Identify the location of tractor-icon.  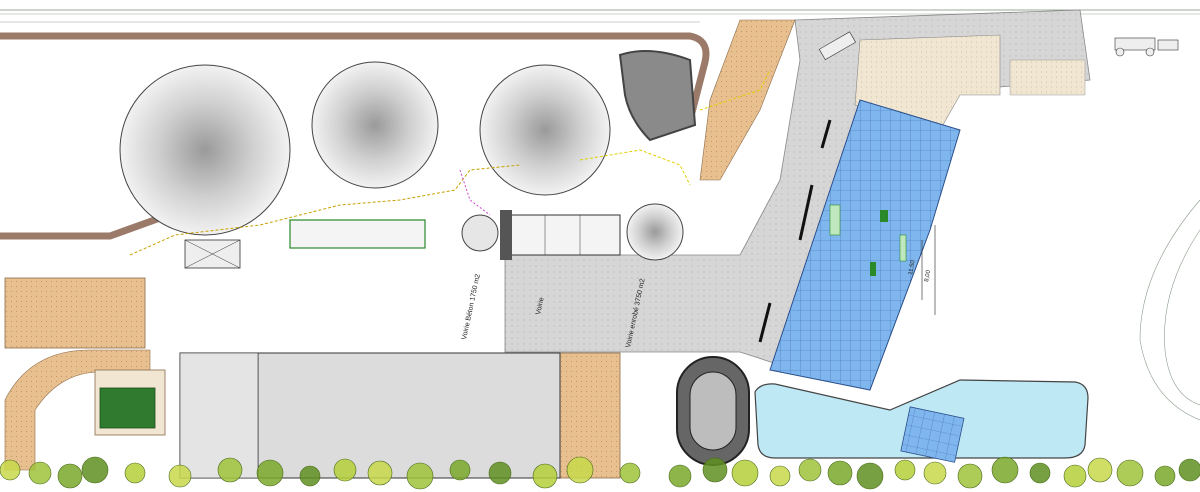
(1146, 47).